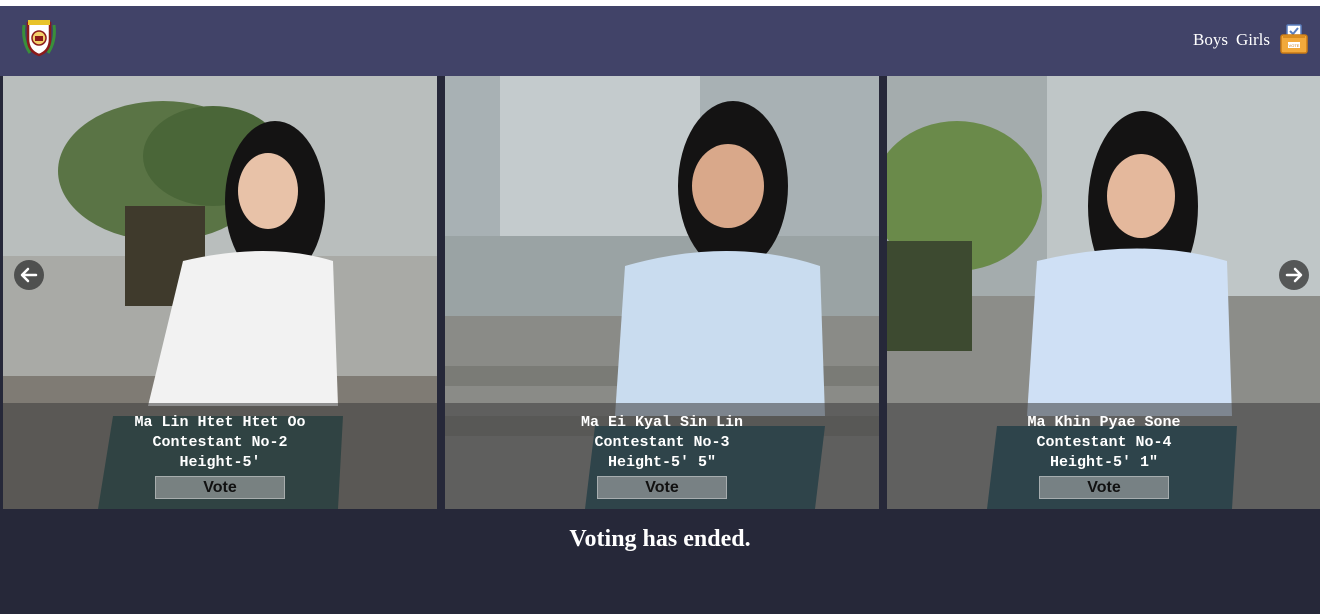  I want to click on contestant-name: Ma Ei Kyal Sin Lin, so click(662, 422).